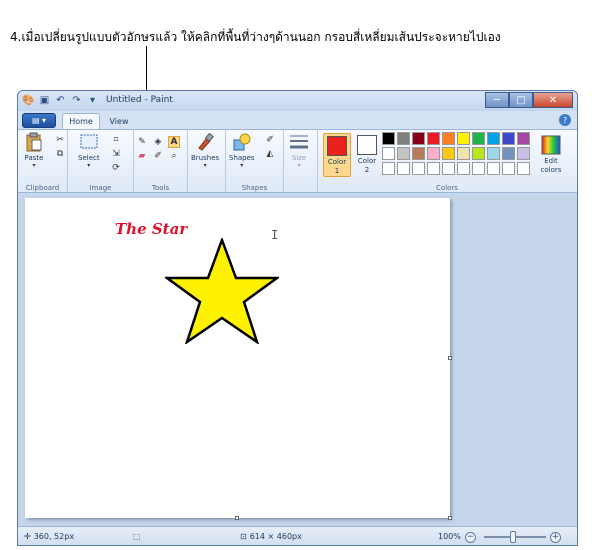  What do you see at coordinates (299, 150) in the screenshot?
I see `size-button: Size ▾` at bounding box center [299, 150].